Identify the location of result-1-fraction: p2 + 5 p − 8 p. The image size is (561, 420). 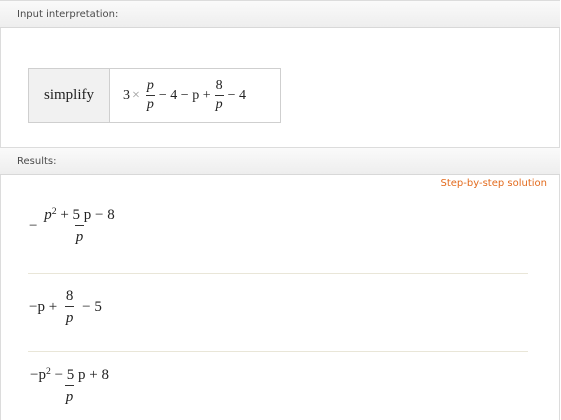
(79, 226).